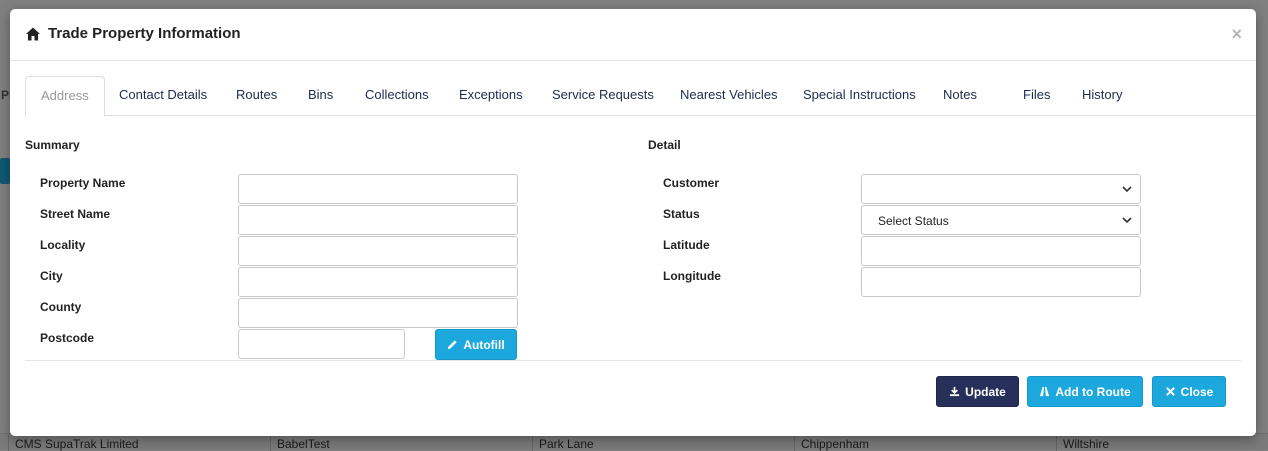 The width and height of the screenshot is (1268, 451). Describe the element at coordinates (67, 338) in the screenshot. I see `postcode-label: Postcode` at that location.